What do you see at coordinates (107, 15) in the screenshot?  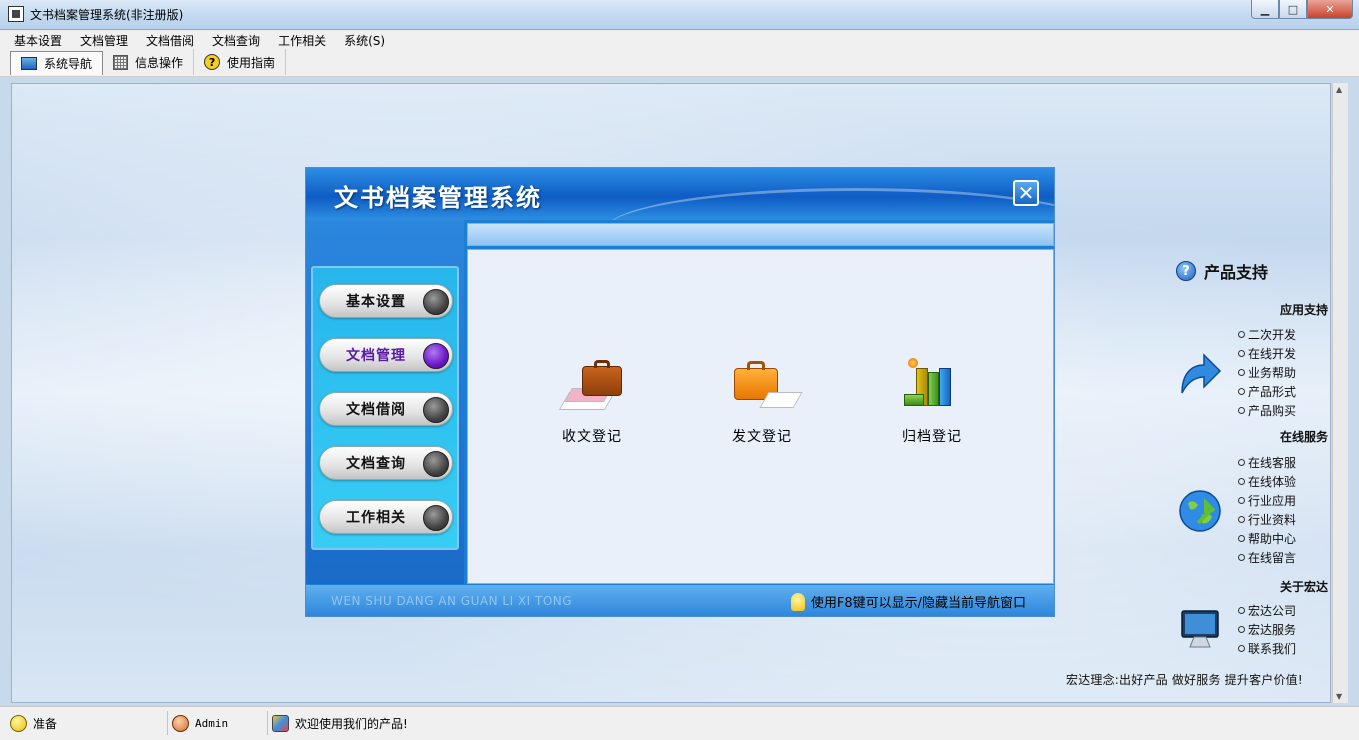 I see `window-title: 文书档案管理系统(非注册版)` at bounding box center [107, 15].